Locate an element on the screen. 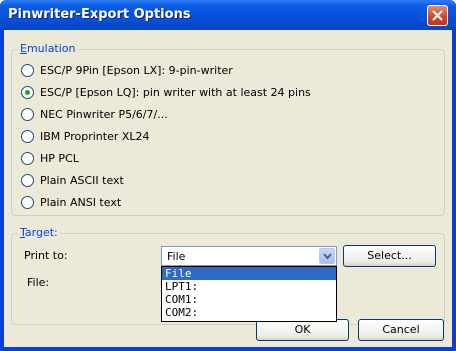 The height and width of the screenshot is (351, 456). print-to-combobox: File is located at coordinates (249, 256).